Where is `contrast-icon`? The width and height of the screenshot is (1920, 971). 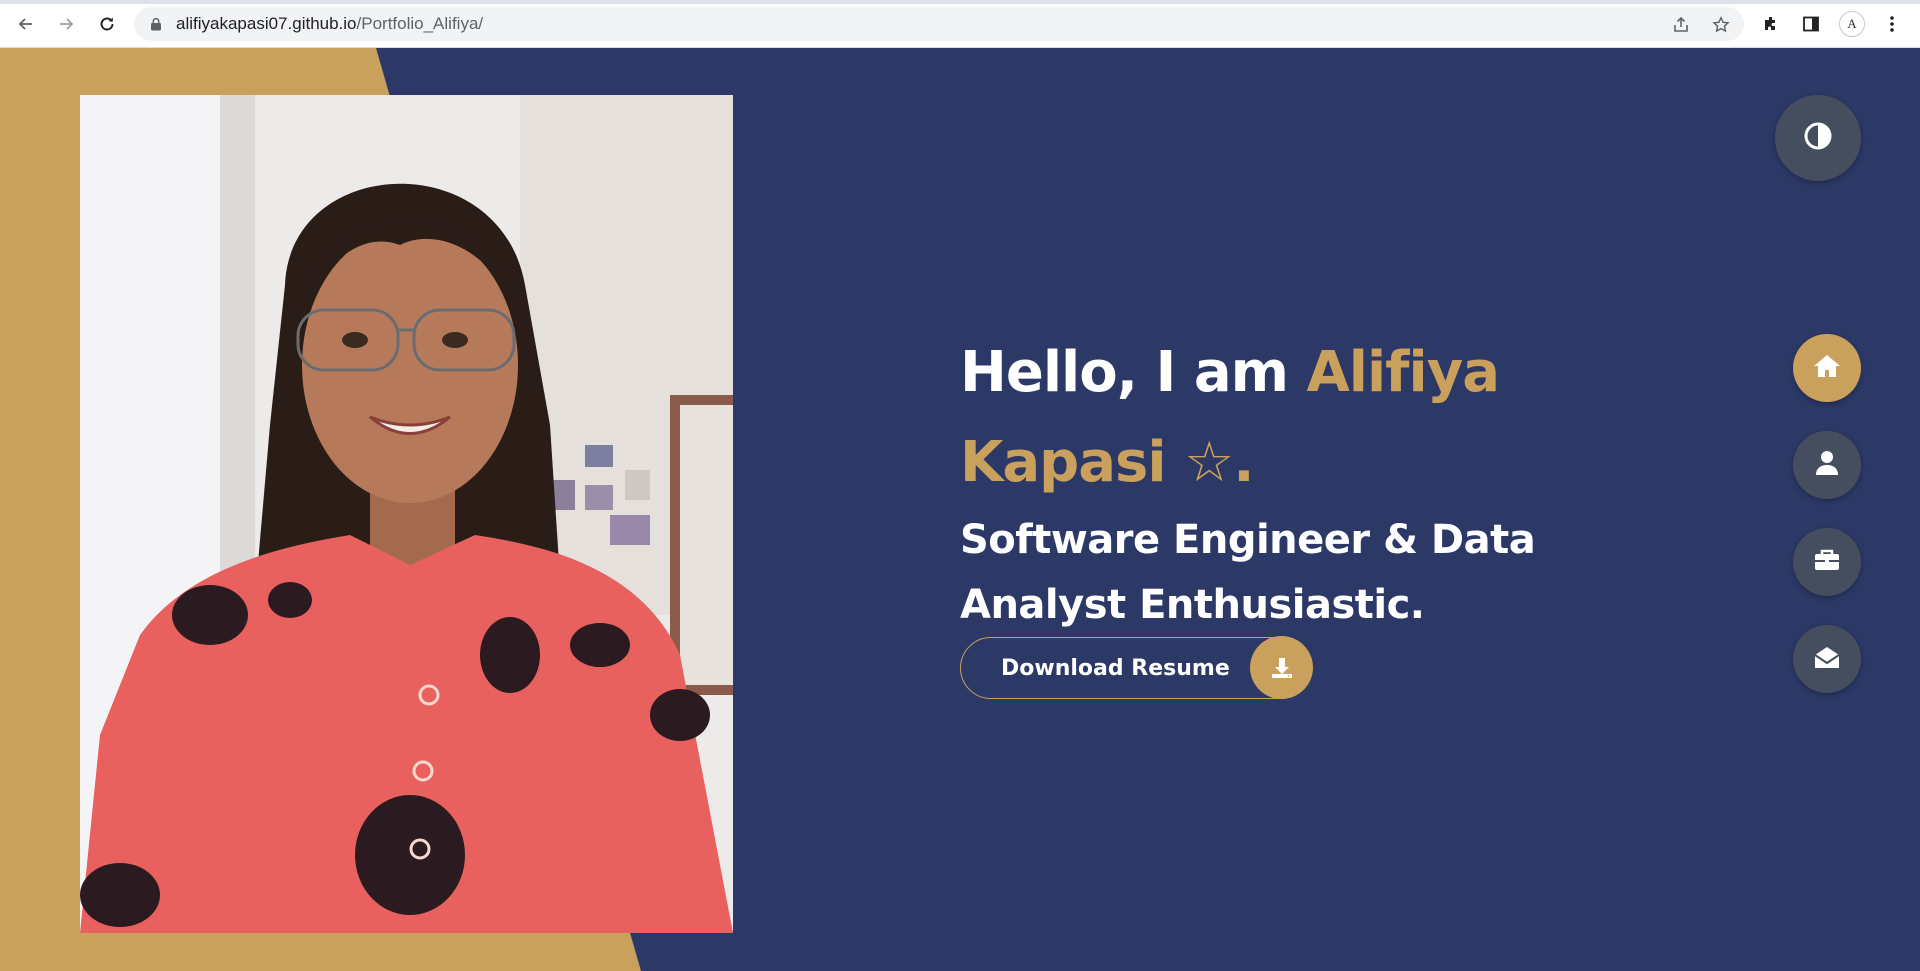 contrast-icon is located at coordinates (1818, 138).